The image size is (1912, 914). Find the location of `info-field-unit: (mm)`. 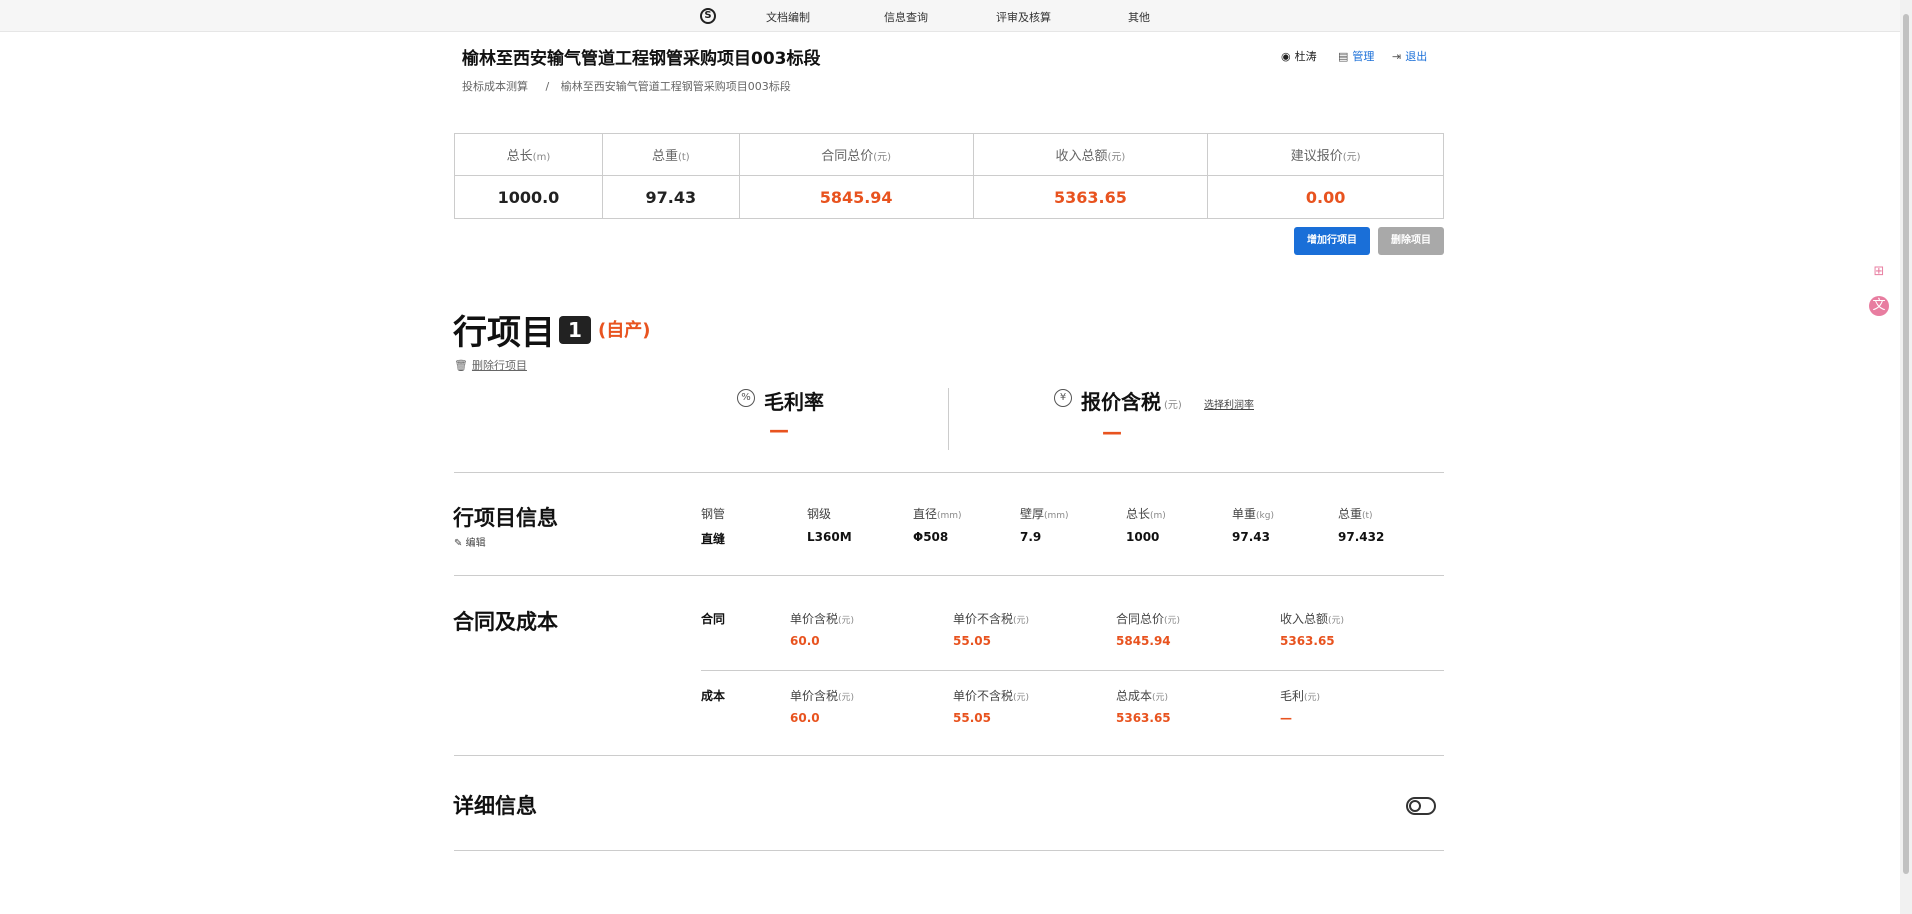

info-field-unit: (mm) is located at coordinates (949, 516).